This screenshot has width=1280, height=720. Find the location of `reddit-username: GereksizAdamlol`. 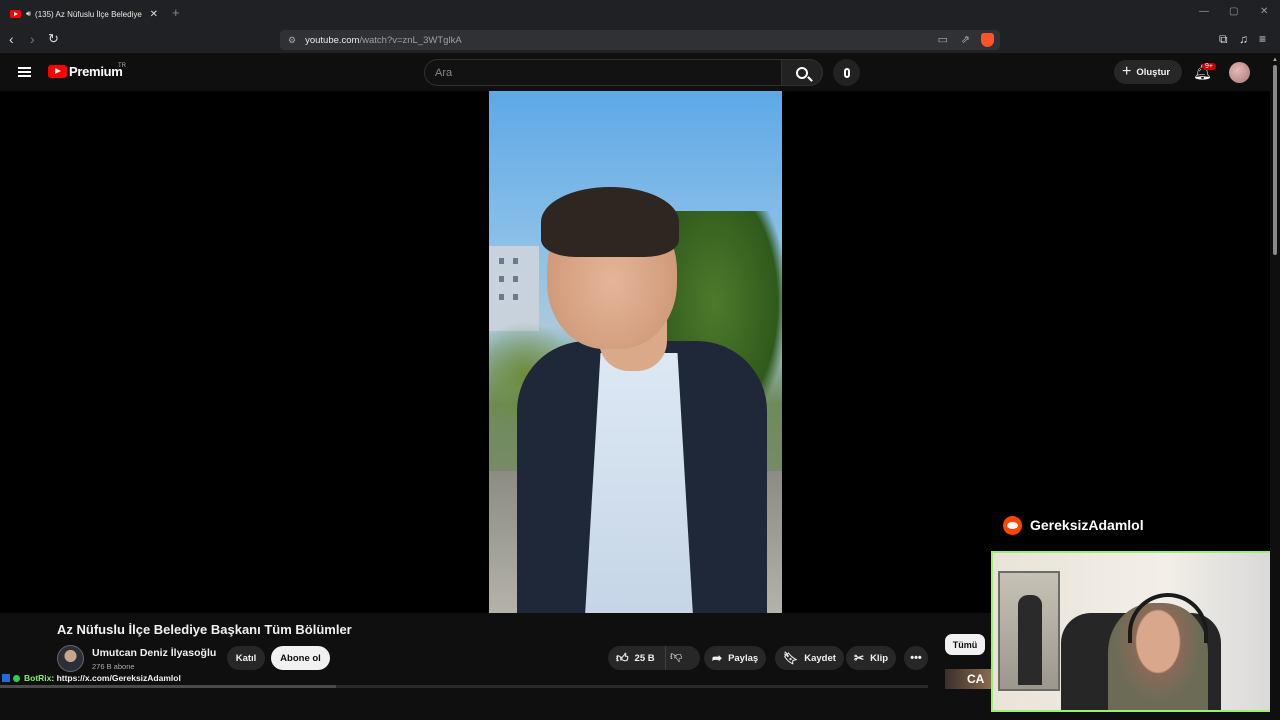

reddit-username: GereksizAdamlol is located at coordinates (1087, 525).